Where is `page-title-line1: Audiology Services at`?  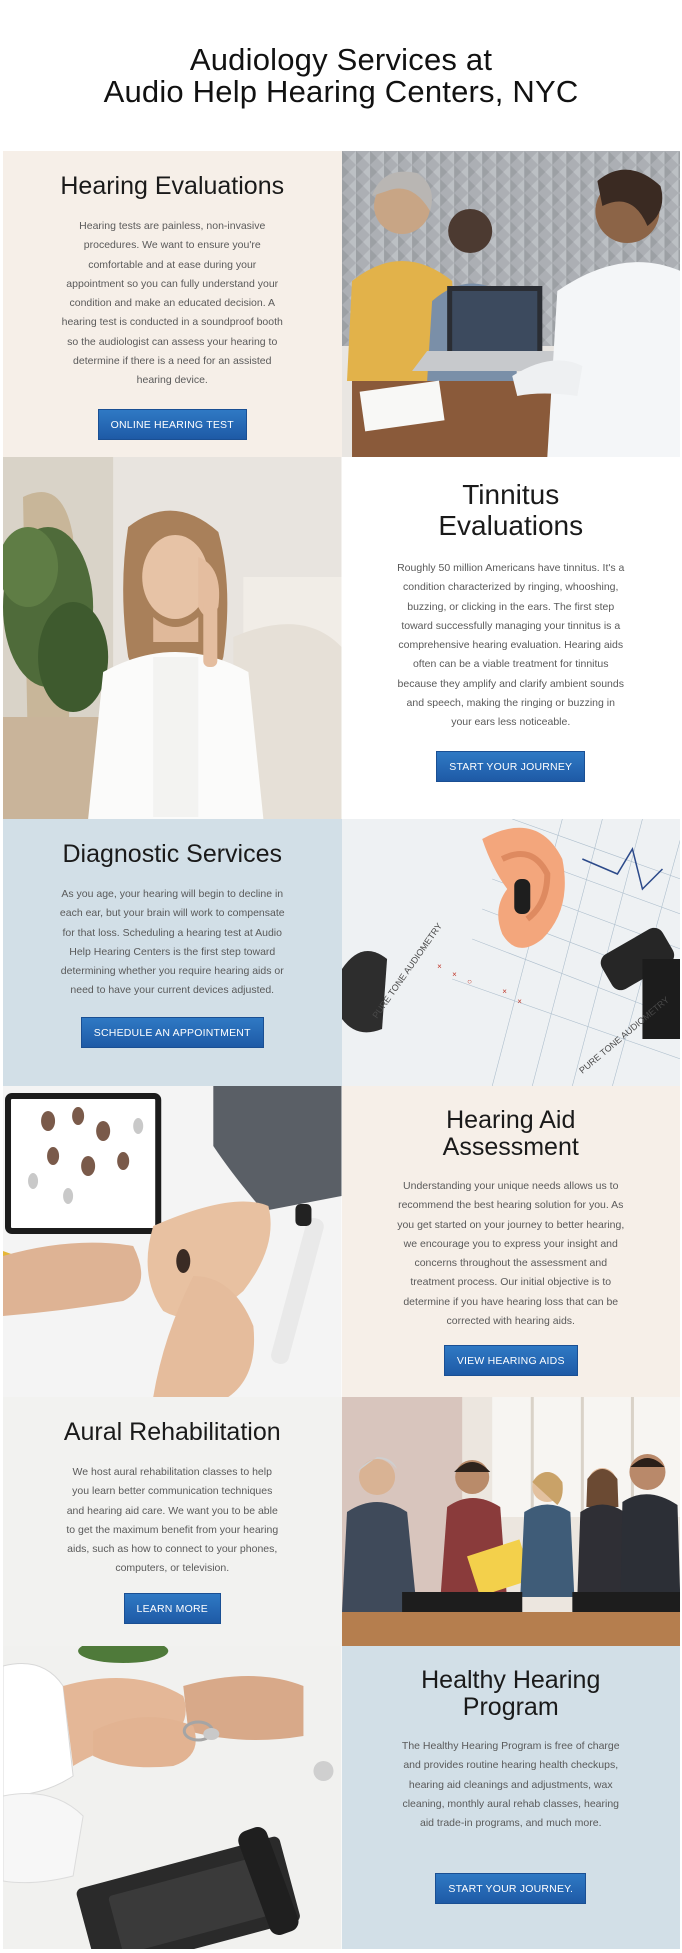
page-title-line1: Audiology Services at is located at coordinates (341, 59).